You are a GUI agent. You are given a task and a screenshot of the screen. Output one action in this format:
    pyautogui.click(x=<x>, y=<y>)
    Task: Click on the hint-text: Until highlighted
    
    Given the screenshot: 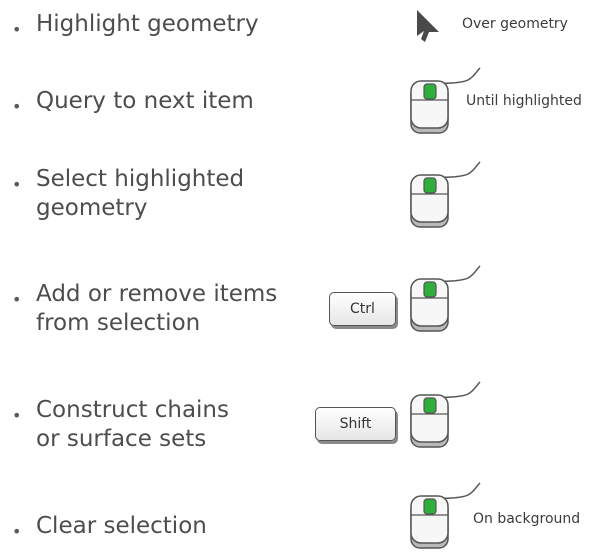 What is the action you would take?
    pyautogui.click(x=524, y=101)
    